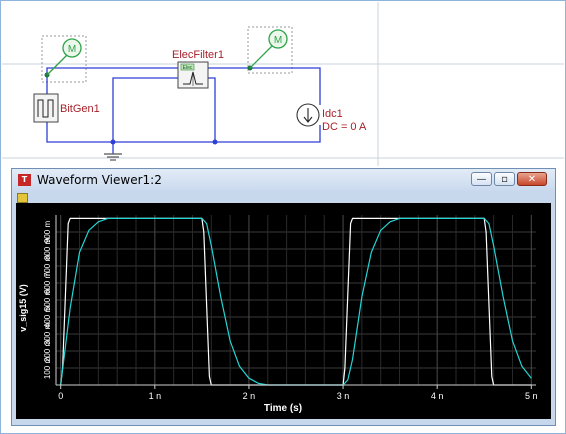 This screenshot has width=566, height=434. Describe the element at coordinates (113, 157) in the screenshot. I see `ground-symbol` at that location.